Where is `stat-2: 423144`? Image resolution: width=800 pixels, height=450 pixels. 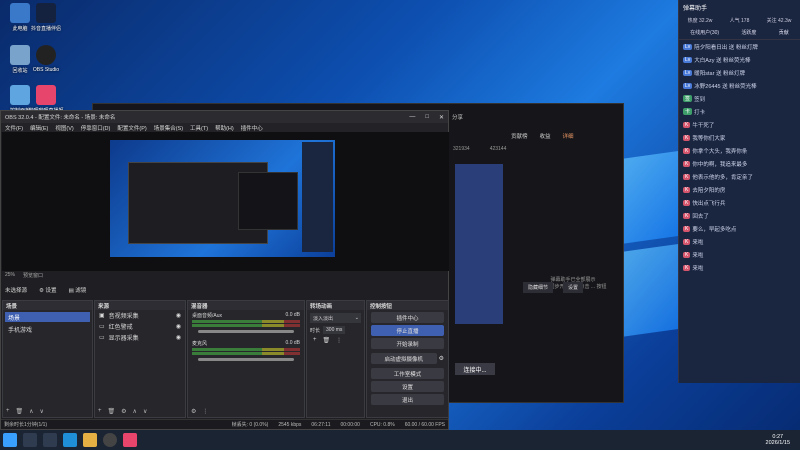 stat-2: 423144 is located at coordinates (498, 149).